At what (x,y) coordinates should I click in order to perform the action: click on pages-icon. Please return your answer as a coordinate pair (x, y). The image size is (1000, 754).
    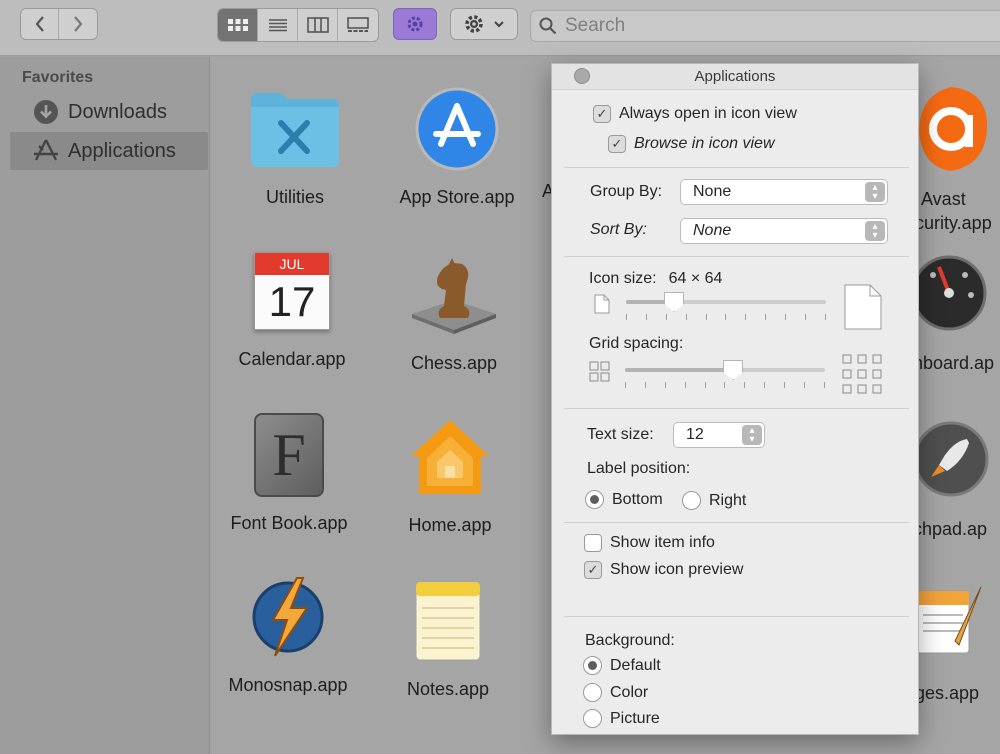
    Looking at the image, I should click on (949, 621).